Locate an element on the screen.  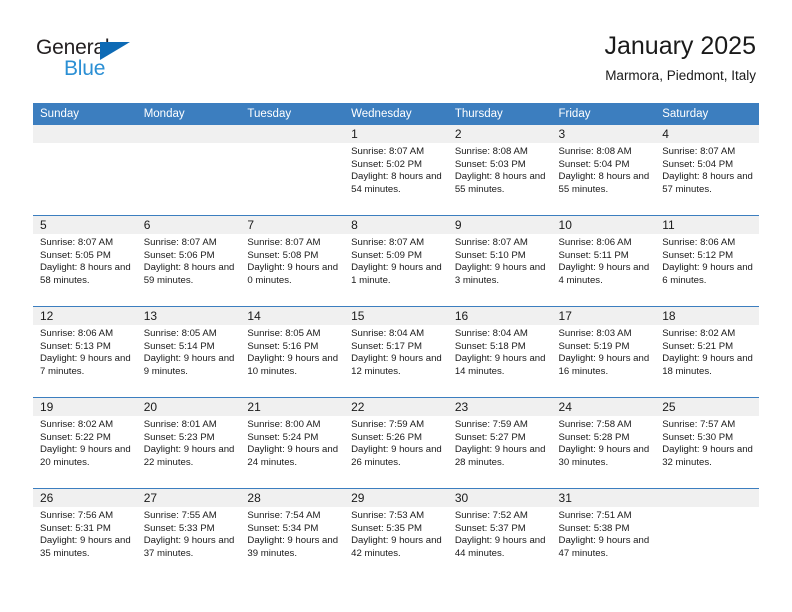
sunrise-text: Sunrise: 8:02 AM is located at coordinates (699, 333).